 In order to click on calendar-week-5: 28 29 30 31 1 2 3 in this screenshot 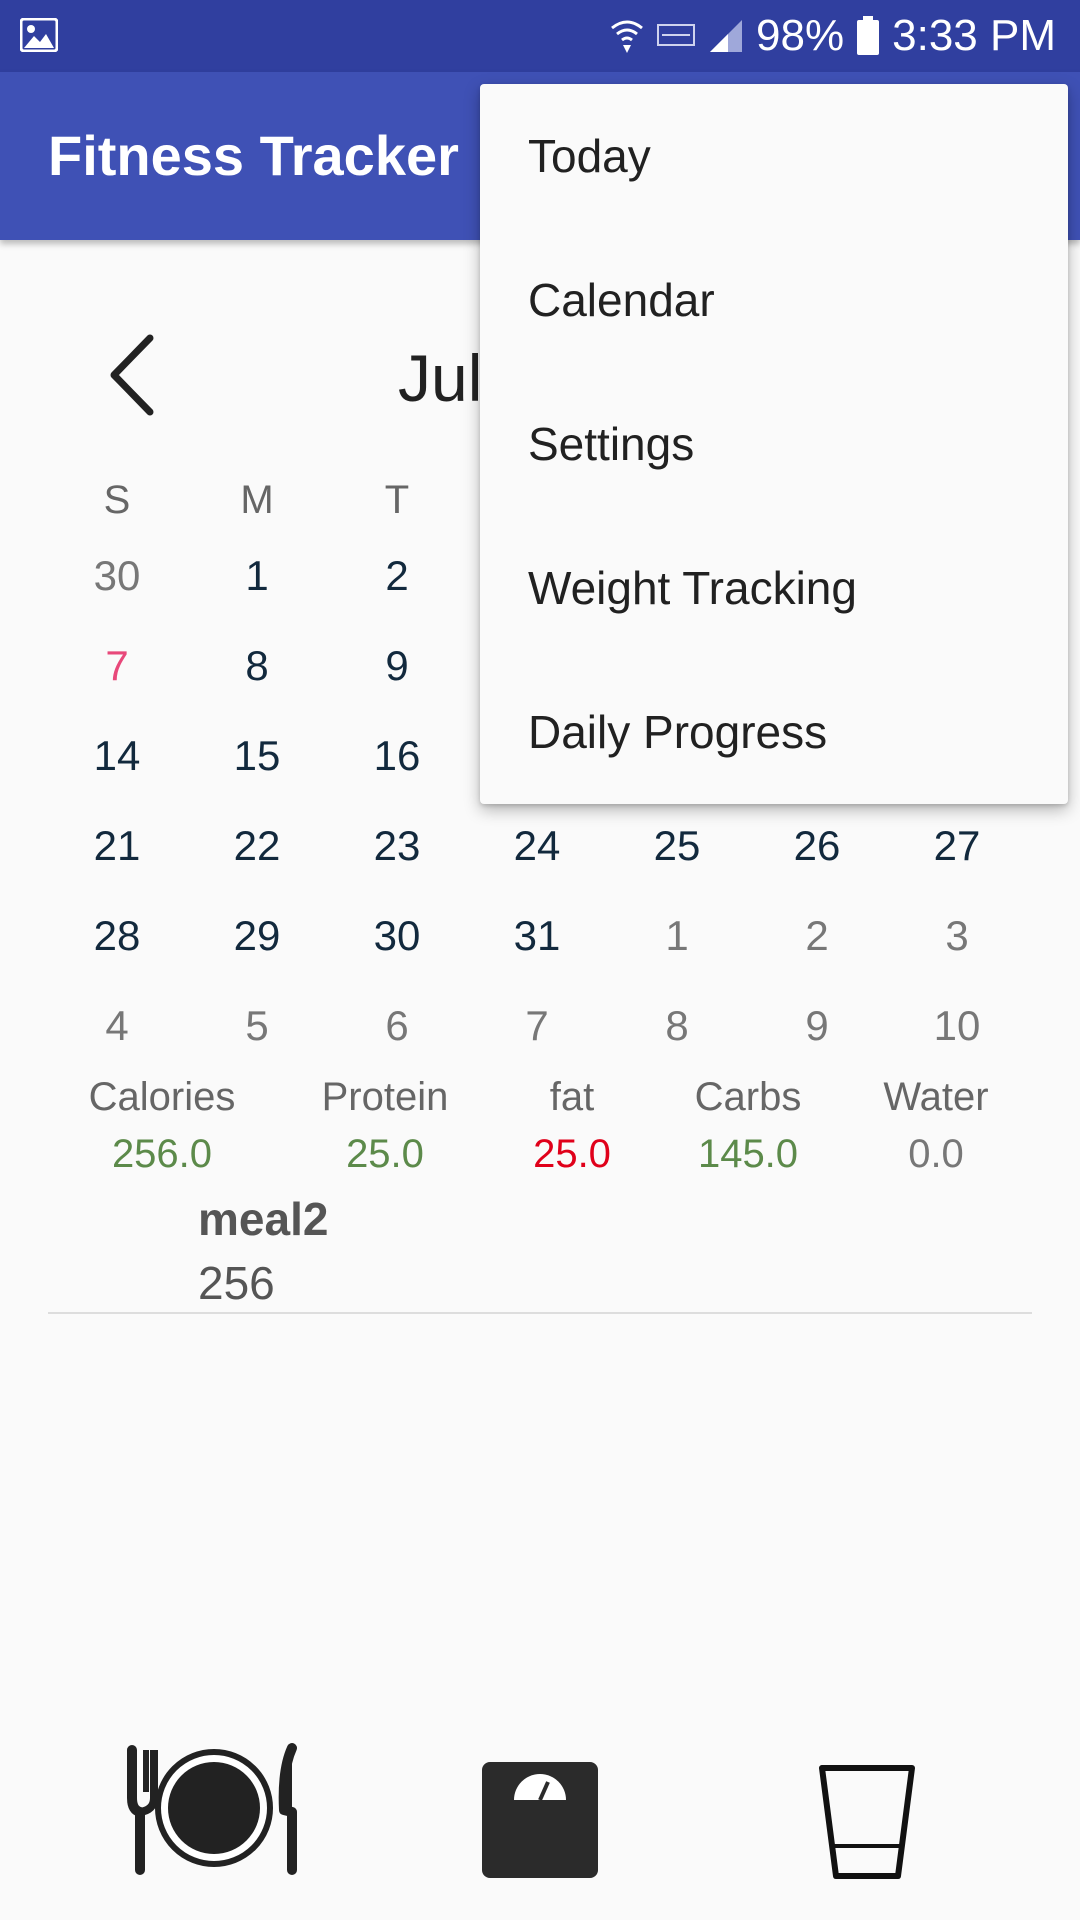, I will do `click(537, 936)`.